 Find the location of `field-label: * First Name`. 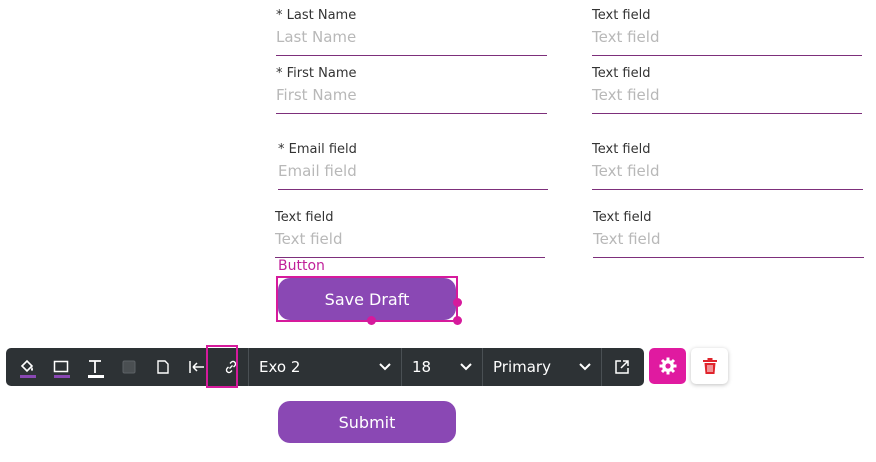

field-label: * First Name is located at coordinates (316, 73).